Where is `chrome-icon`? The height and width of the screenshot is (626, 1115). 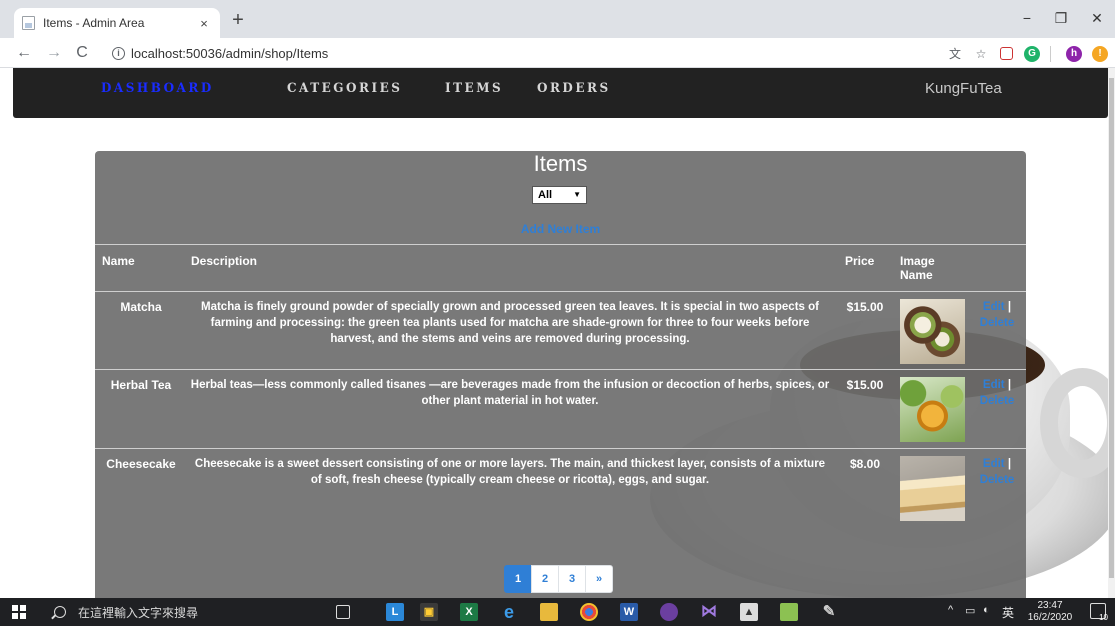
chrome-icon is located at coordinates (589, 612).